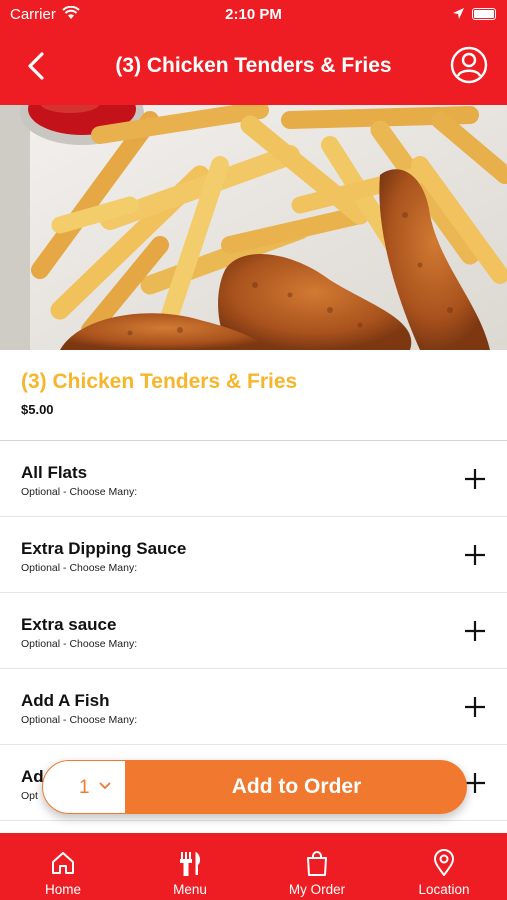 This screenshot has height=900, width=507. What do you see at coordinates (253, 479) in the screenshot?
I see `option-row-all-flats: All Flats Optional - Choose Many:` at bounding box center [253, 479].